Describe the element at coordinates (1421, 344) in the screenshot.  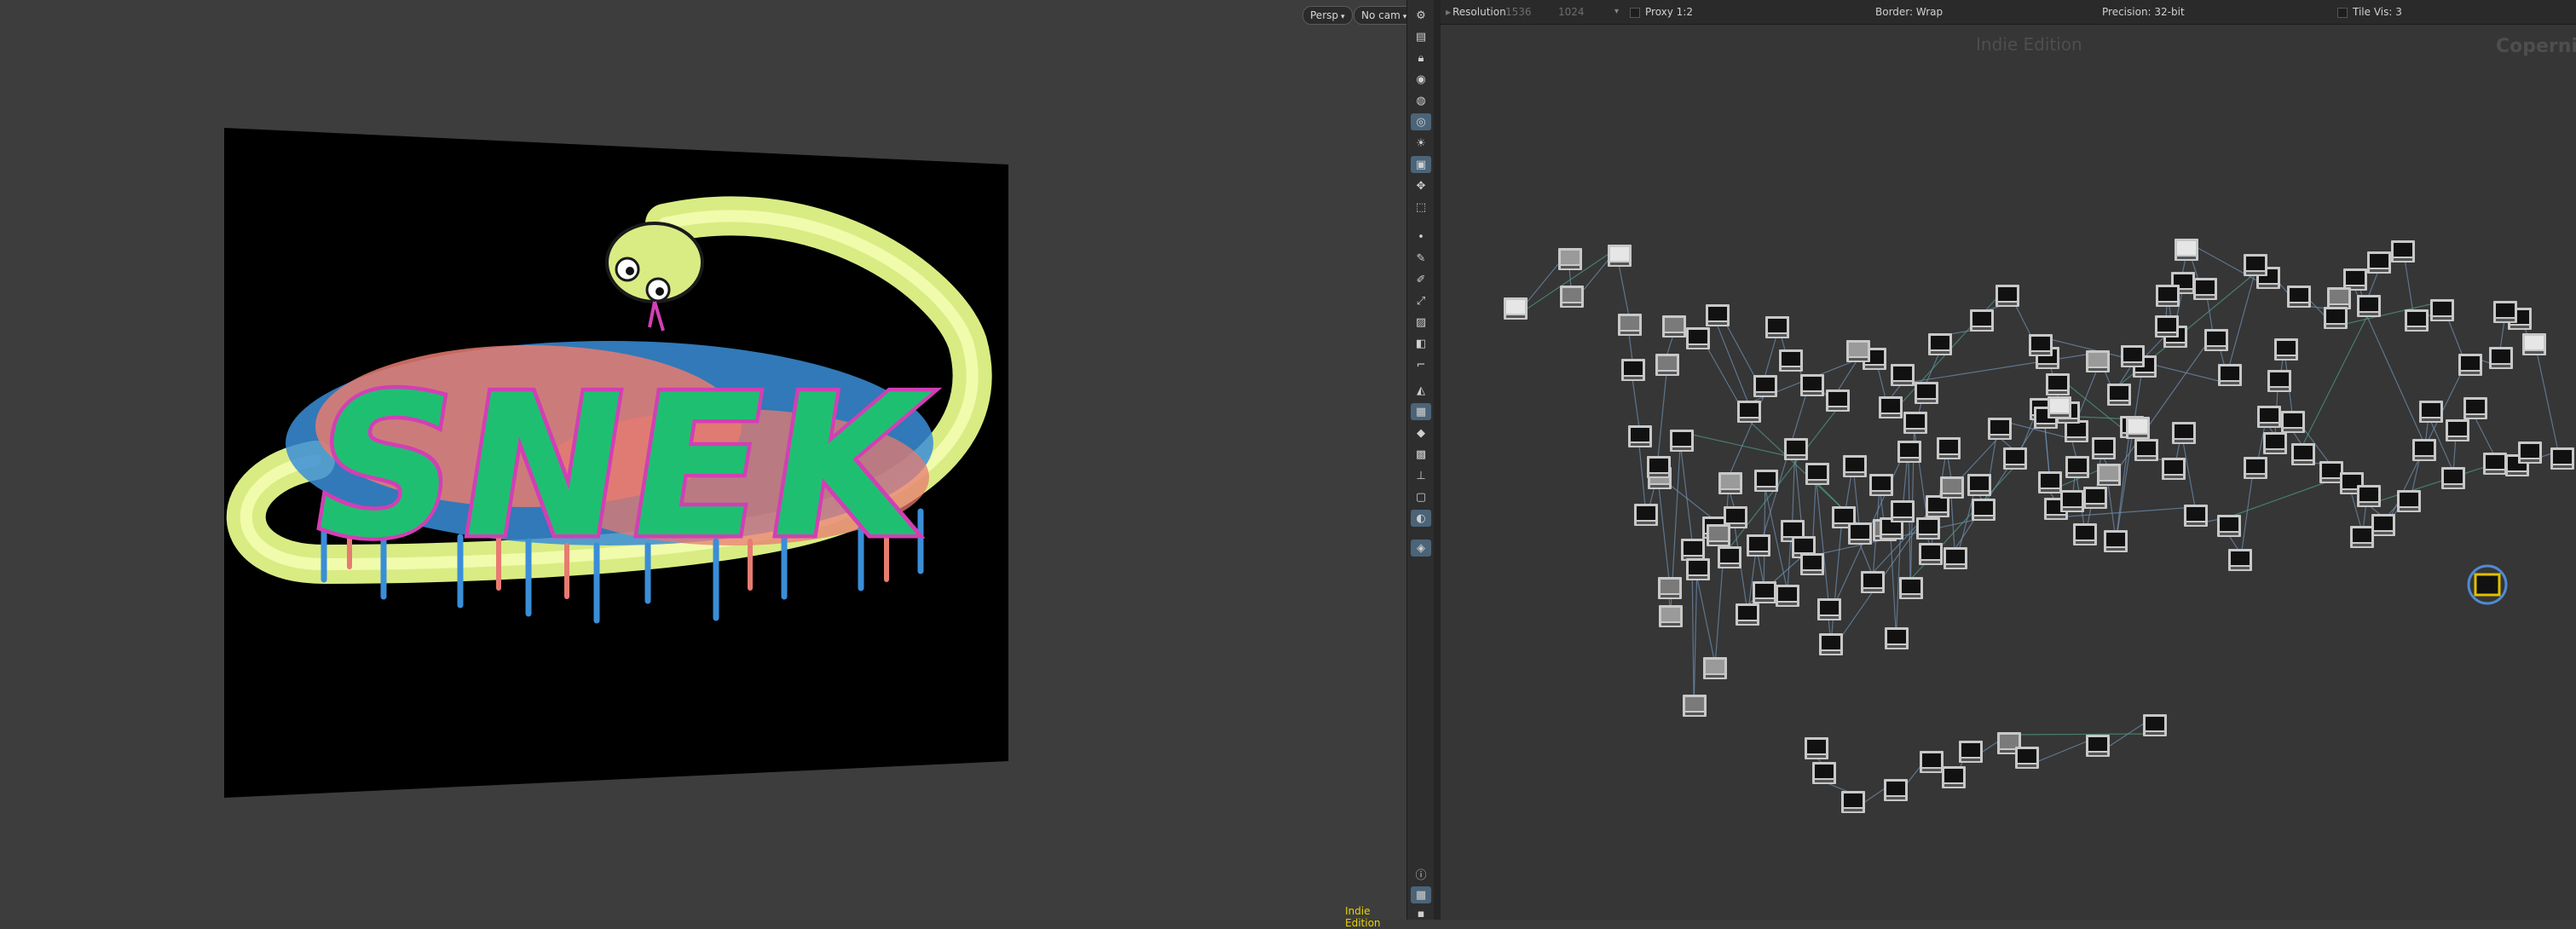
I see `sculpt-icon: ◧` at that location.